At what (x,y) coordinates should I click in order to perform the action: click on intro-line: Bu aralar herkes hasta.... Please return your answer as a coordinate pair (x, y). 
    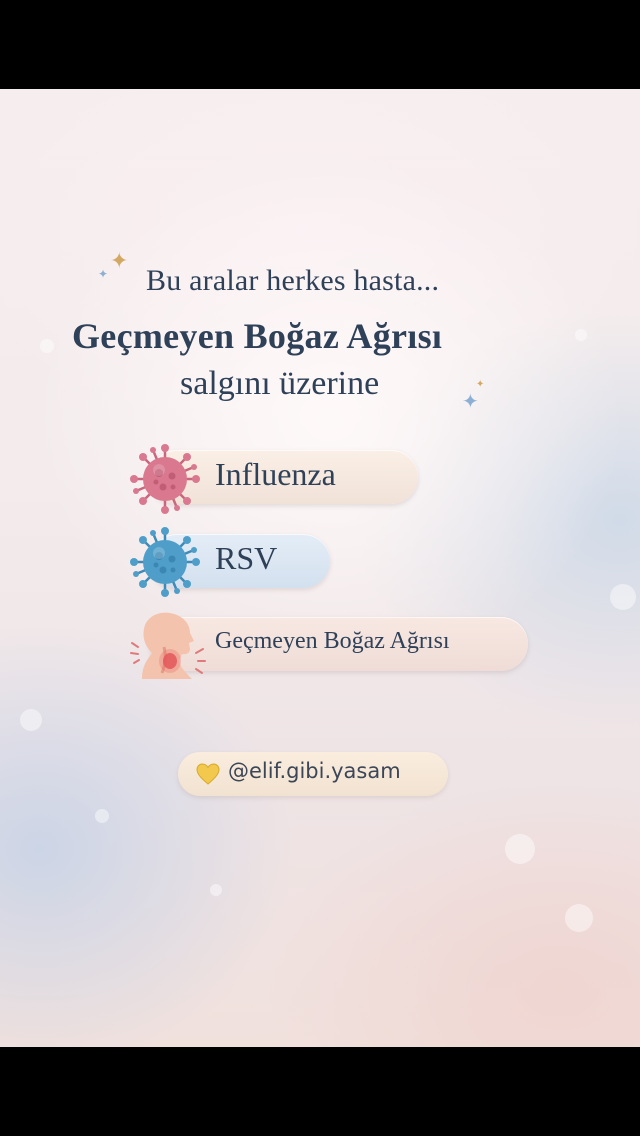
    Looking at the image, I should click on (293, 280).